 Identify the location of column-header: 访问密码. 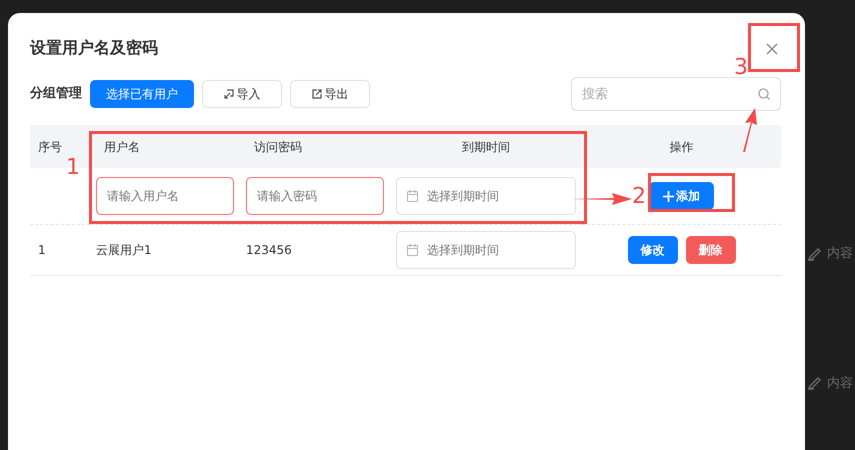
(278, 147).